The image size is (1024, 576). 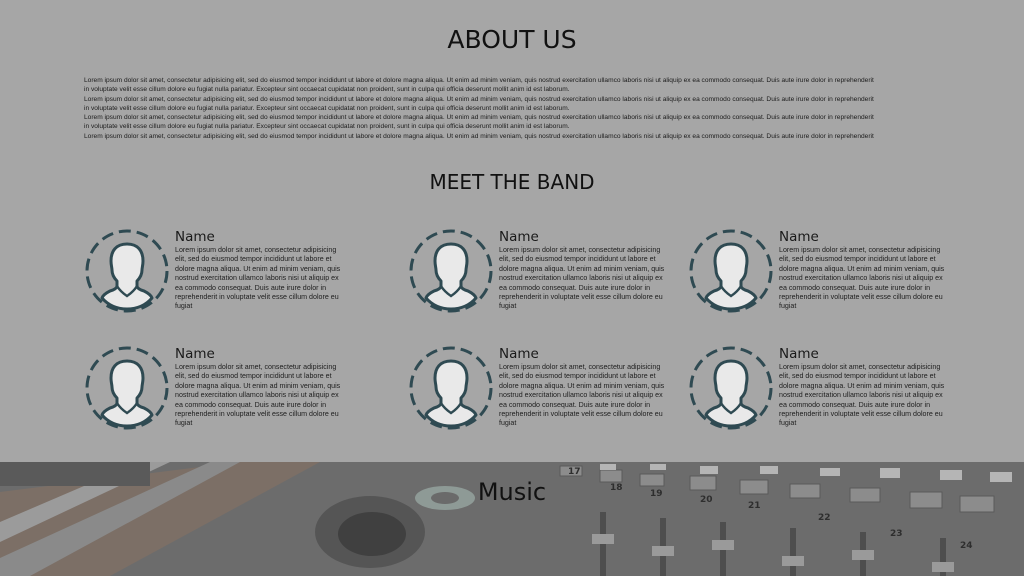 I want to click on meet-the-band-heading: MEET THE BAND, so click(x=512, y=182).